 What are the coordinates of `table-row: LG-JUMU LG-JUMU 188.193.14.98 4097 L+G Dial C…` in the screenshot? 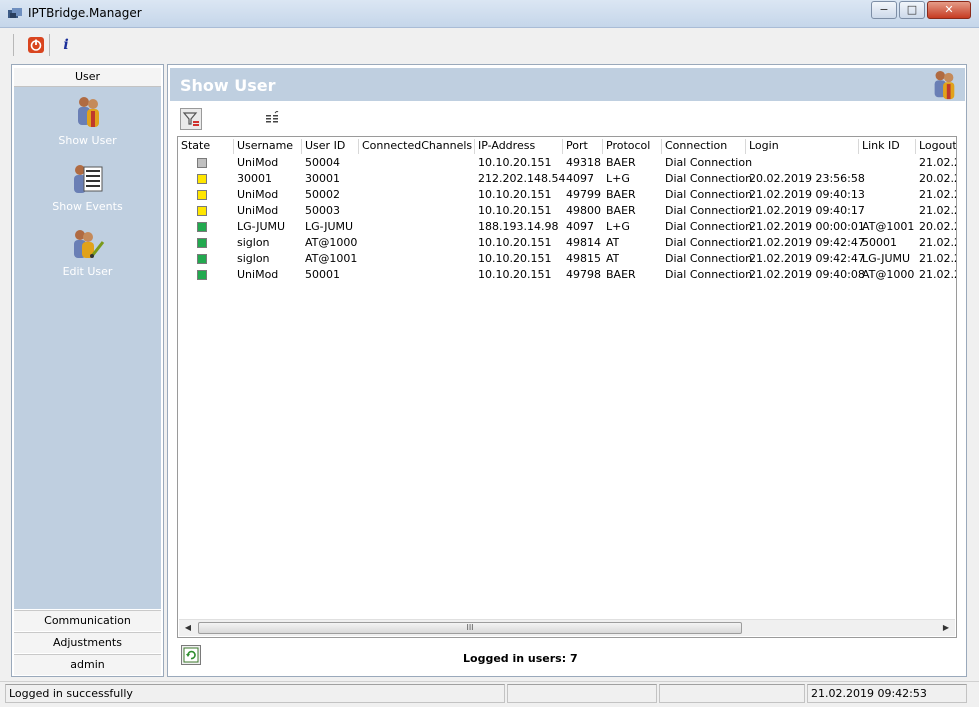 It's located at (567, 227).